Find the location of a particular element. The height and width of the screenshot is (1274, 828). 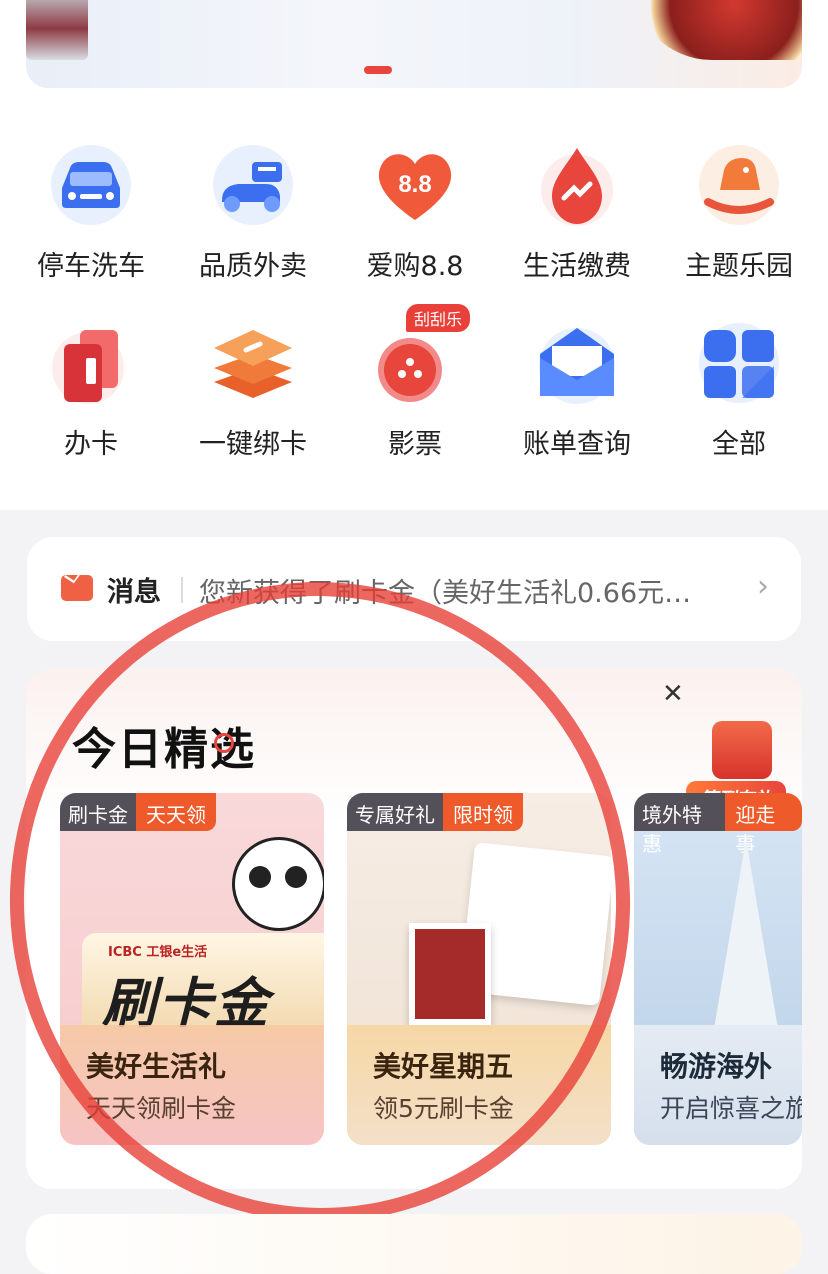

promo-banner is located at coordinates (414, 44).